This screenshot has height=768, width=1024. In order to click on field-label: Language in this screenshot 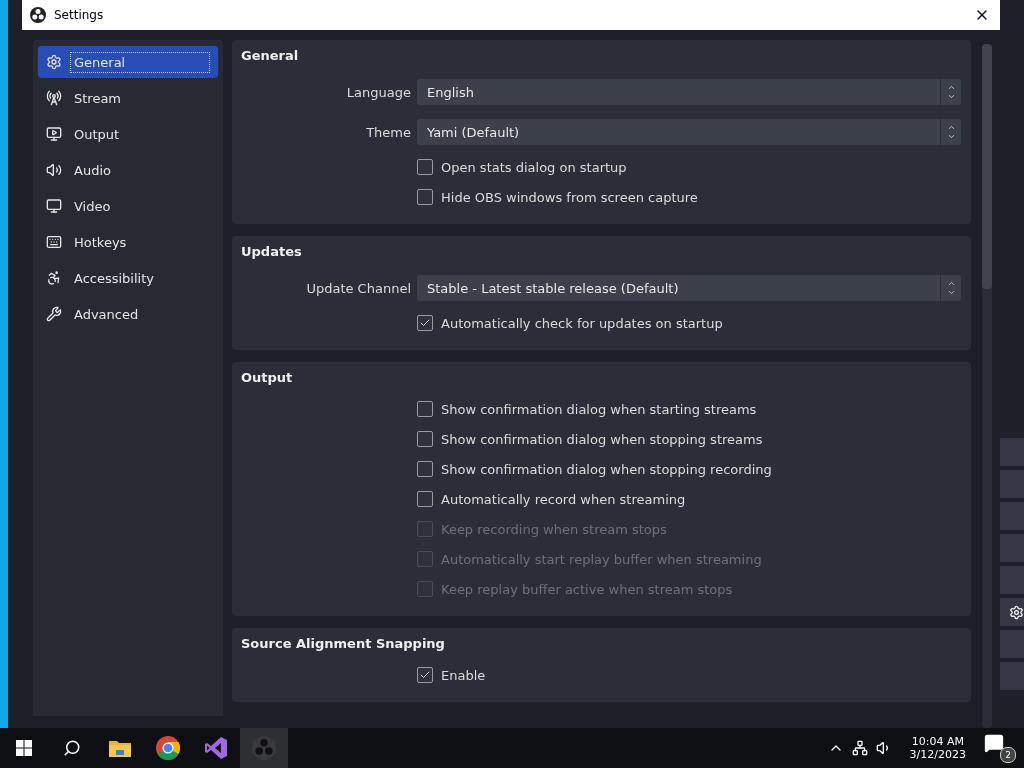, I will do `click(378, 92)`.